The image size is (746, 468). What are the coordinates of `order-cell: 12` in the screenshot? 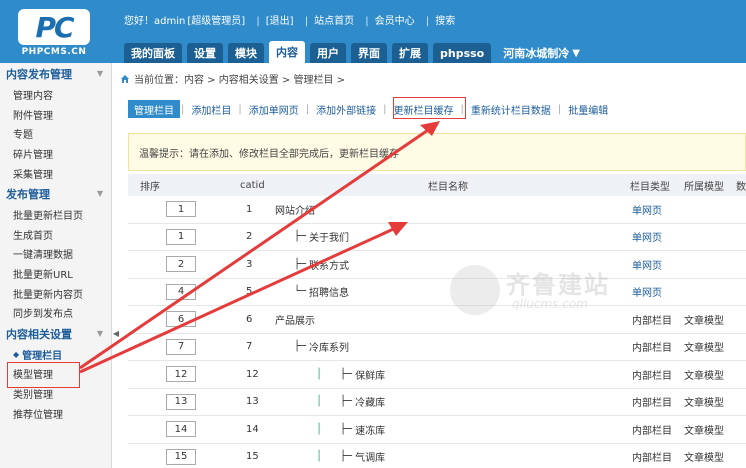 It's located at (181, 374).